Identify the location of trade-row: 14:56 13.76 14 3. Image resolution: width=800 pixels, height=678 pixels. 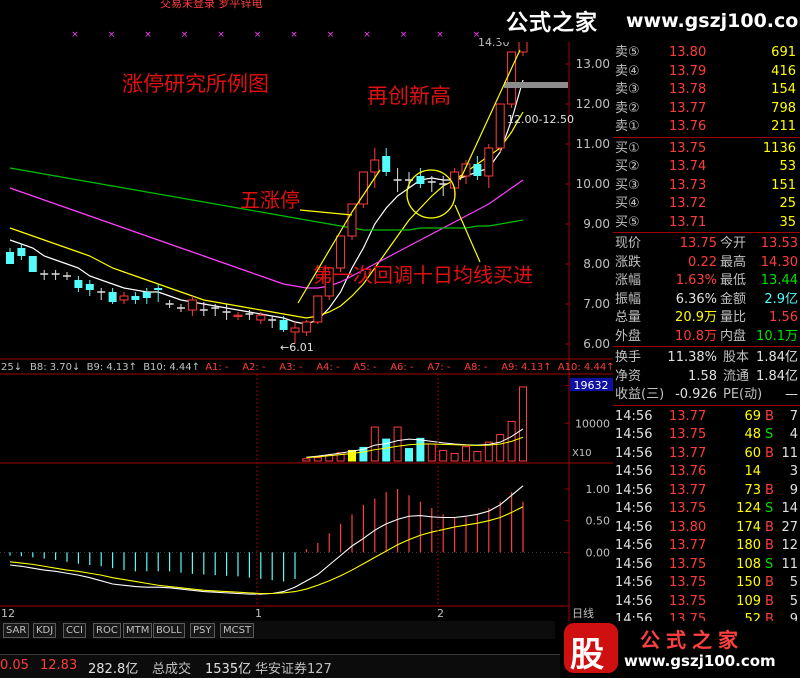
(706, 471).